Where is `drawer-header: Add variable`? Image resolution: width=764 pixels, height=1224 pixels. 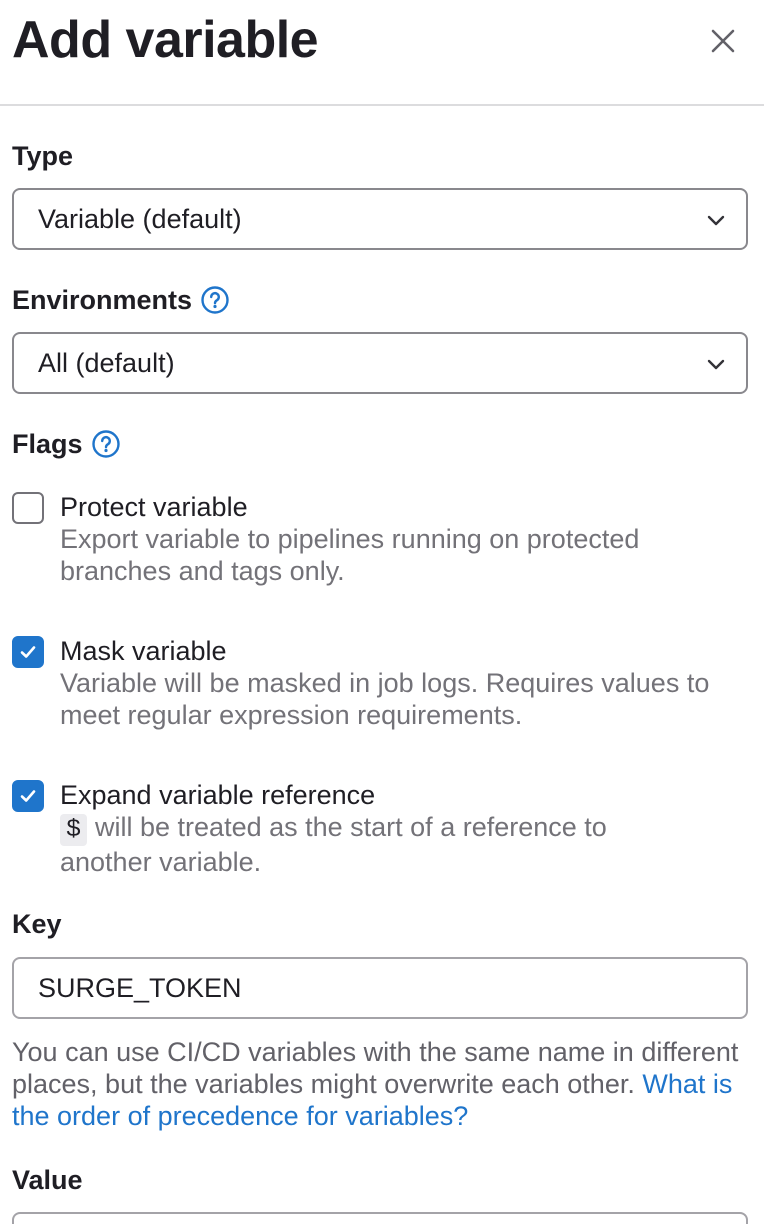 drawer-header: Add variable is located at coordinates (382, 53).